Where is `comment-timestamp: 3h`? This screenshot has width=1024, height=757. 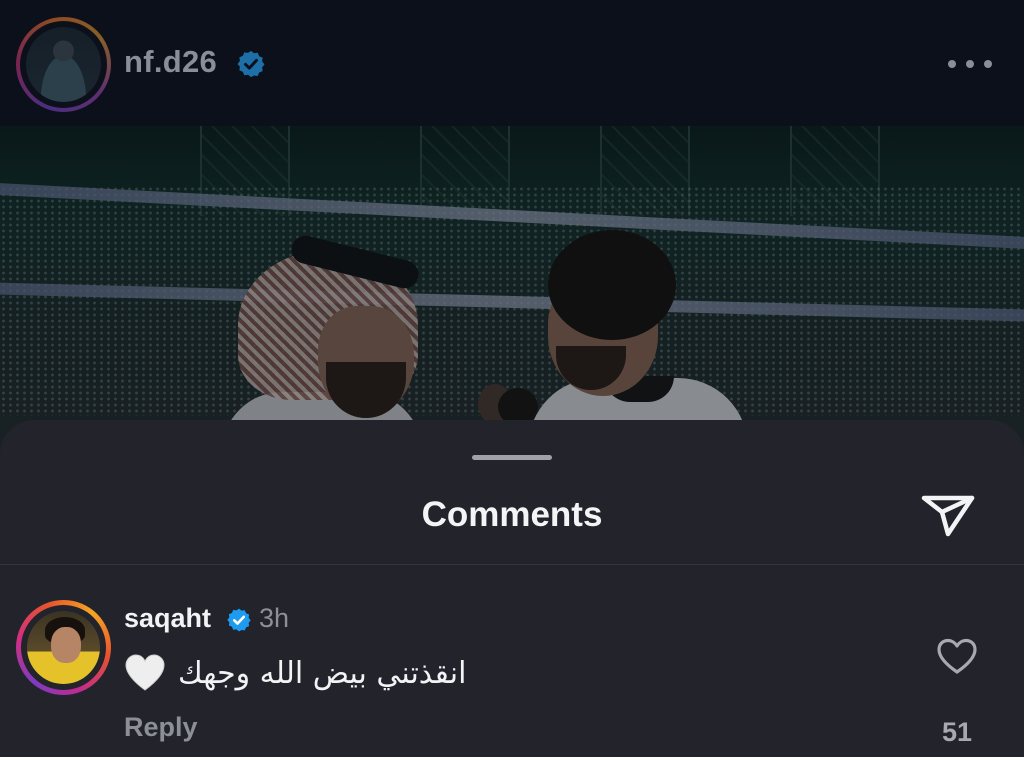 comment-timestamp: 3h is located at coordinates (274, 618).